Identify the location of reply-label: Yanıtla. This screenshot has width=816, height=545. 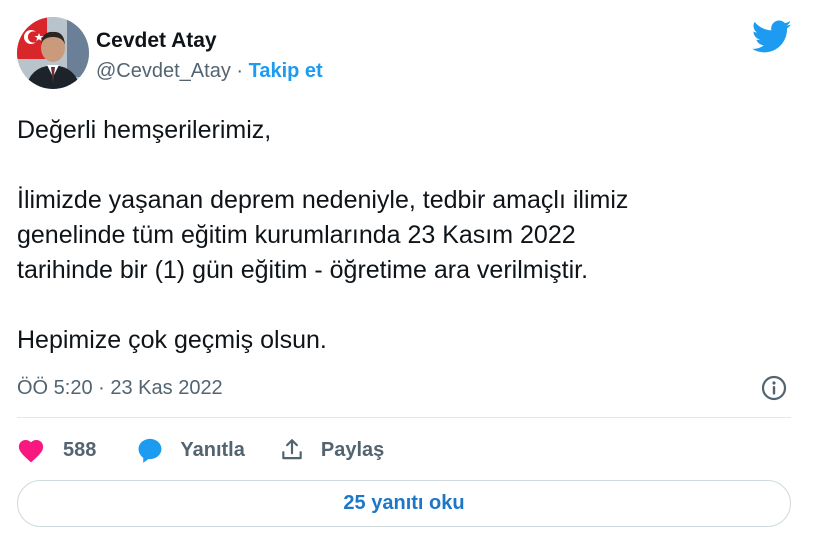
(212, 449).